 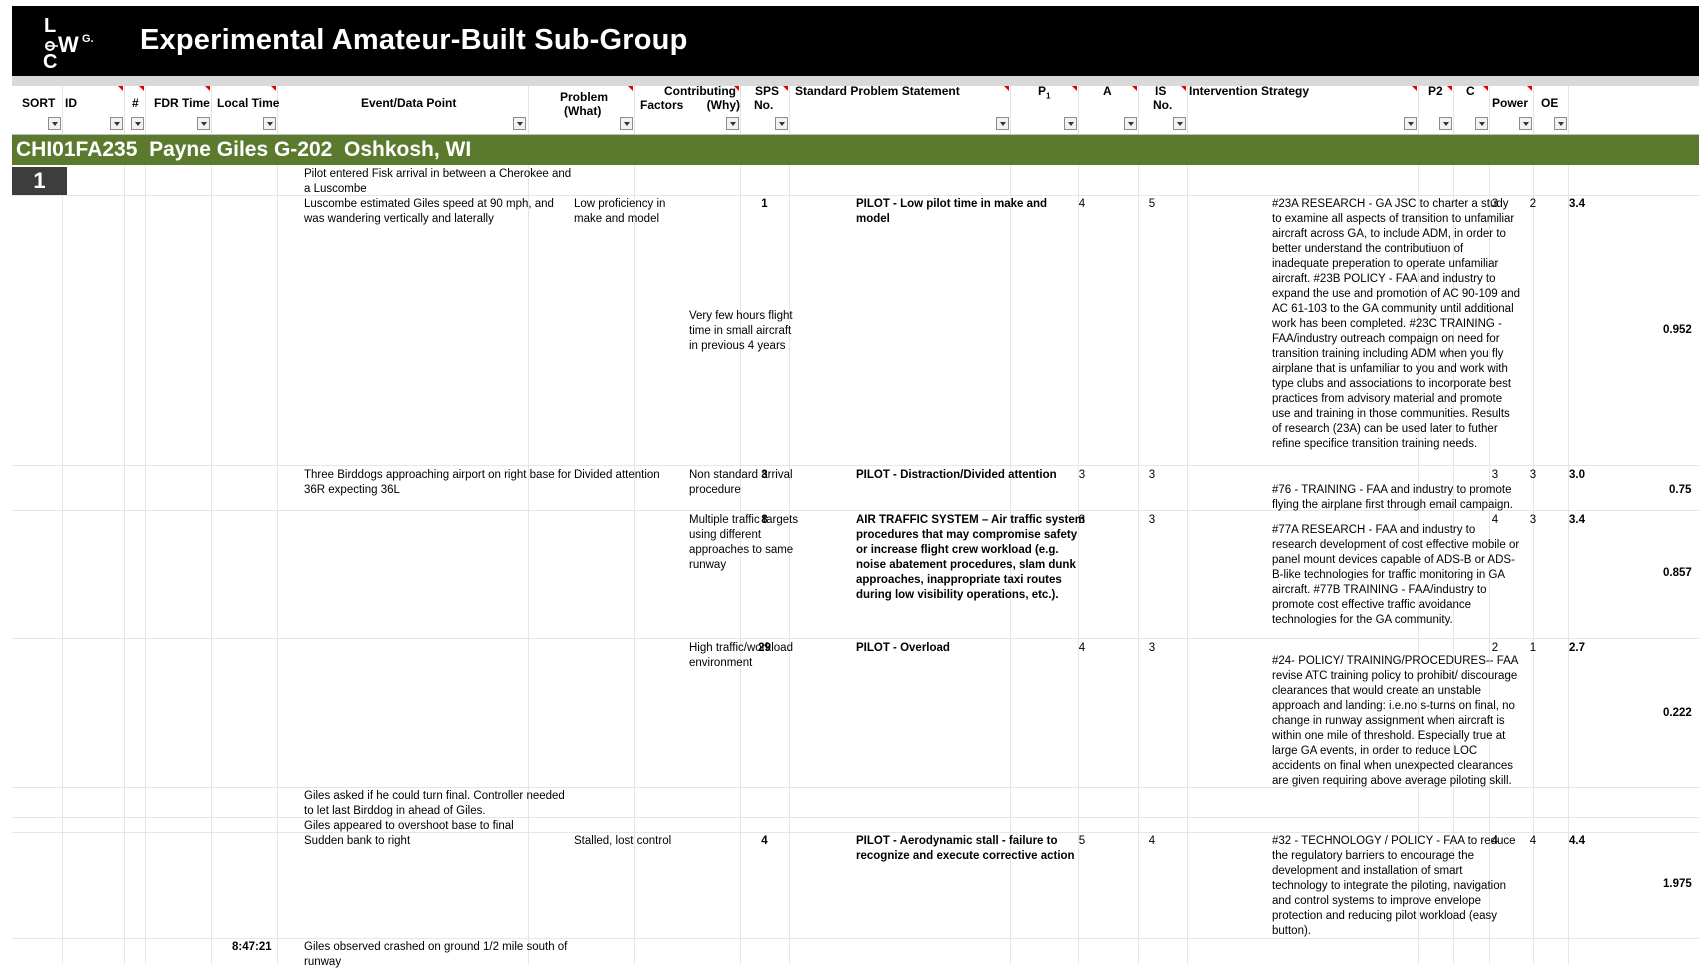 I want to click on col-problem: Problem (What), so click(x=581, y=110).